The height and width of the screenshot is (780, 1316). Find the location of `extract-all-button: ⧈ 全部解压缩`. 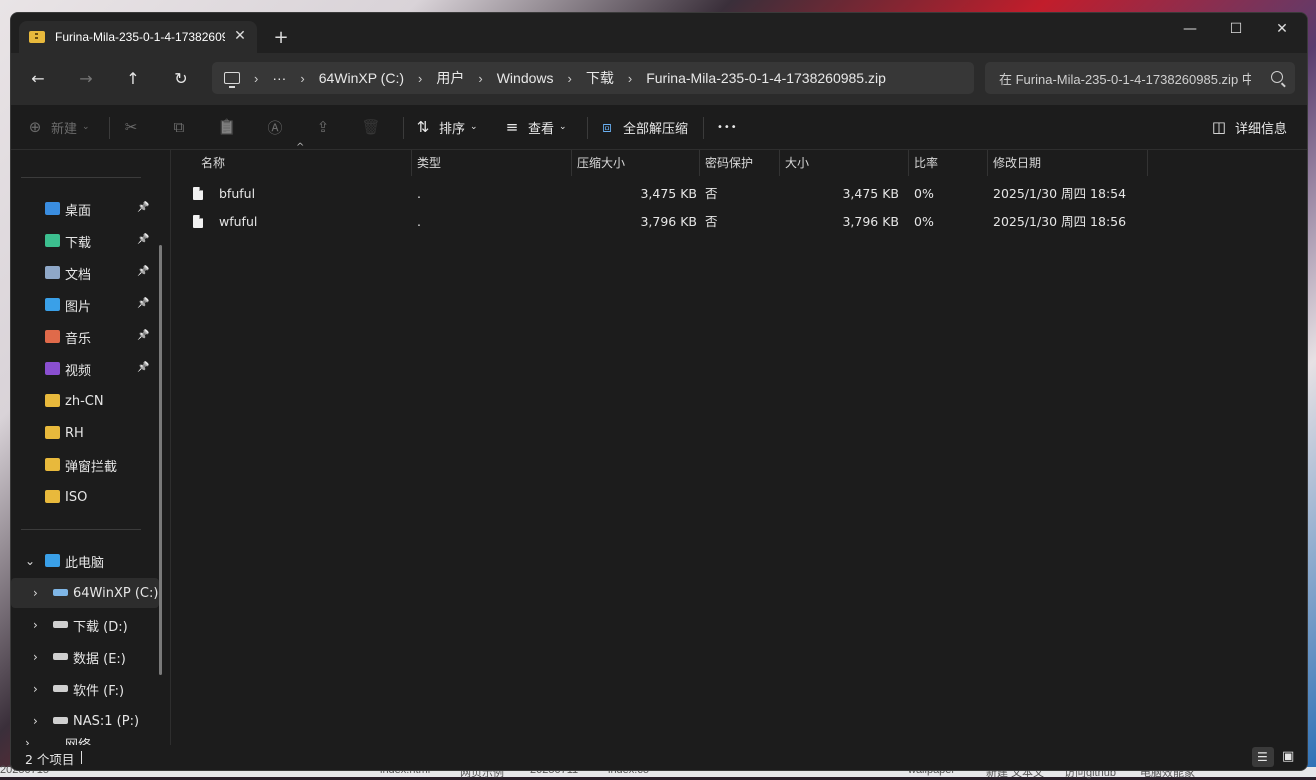

extract-all-button: ⧈ 全部解压缩 is located at coordinates (642, 127).